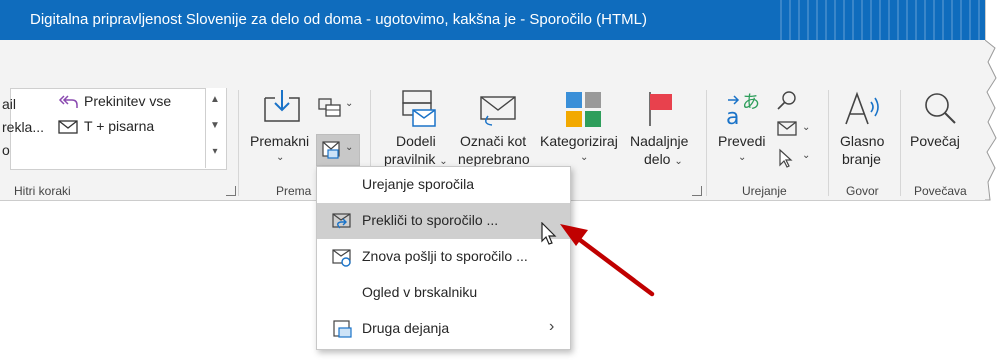  I want to click on quick-step-pisarna: T + pisarna, so click(130, 128).